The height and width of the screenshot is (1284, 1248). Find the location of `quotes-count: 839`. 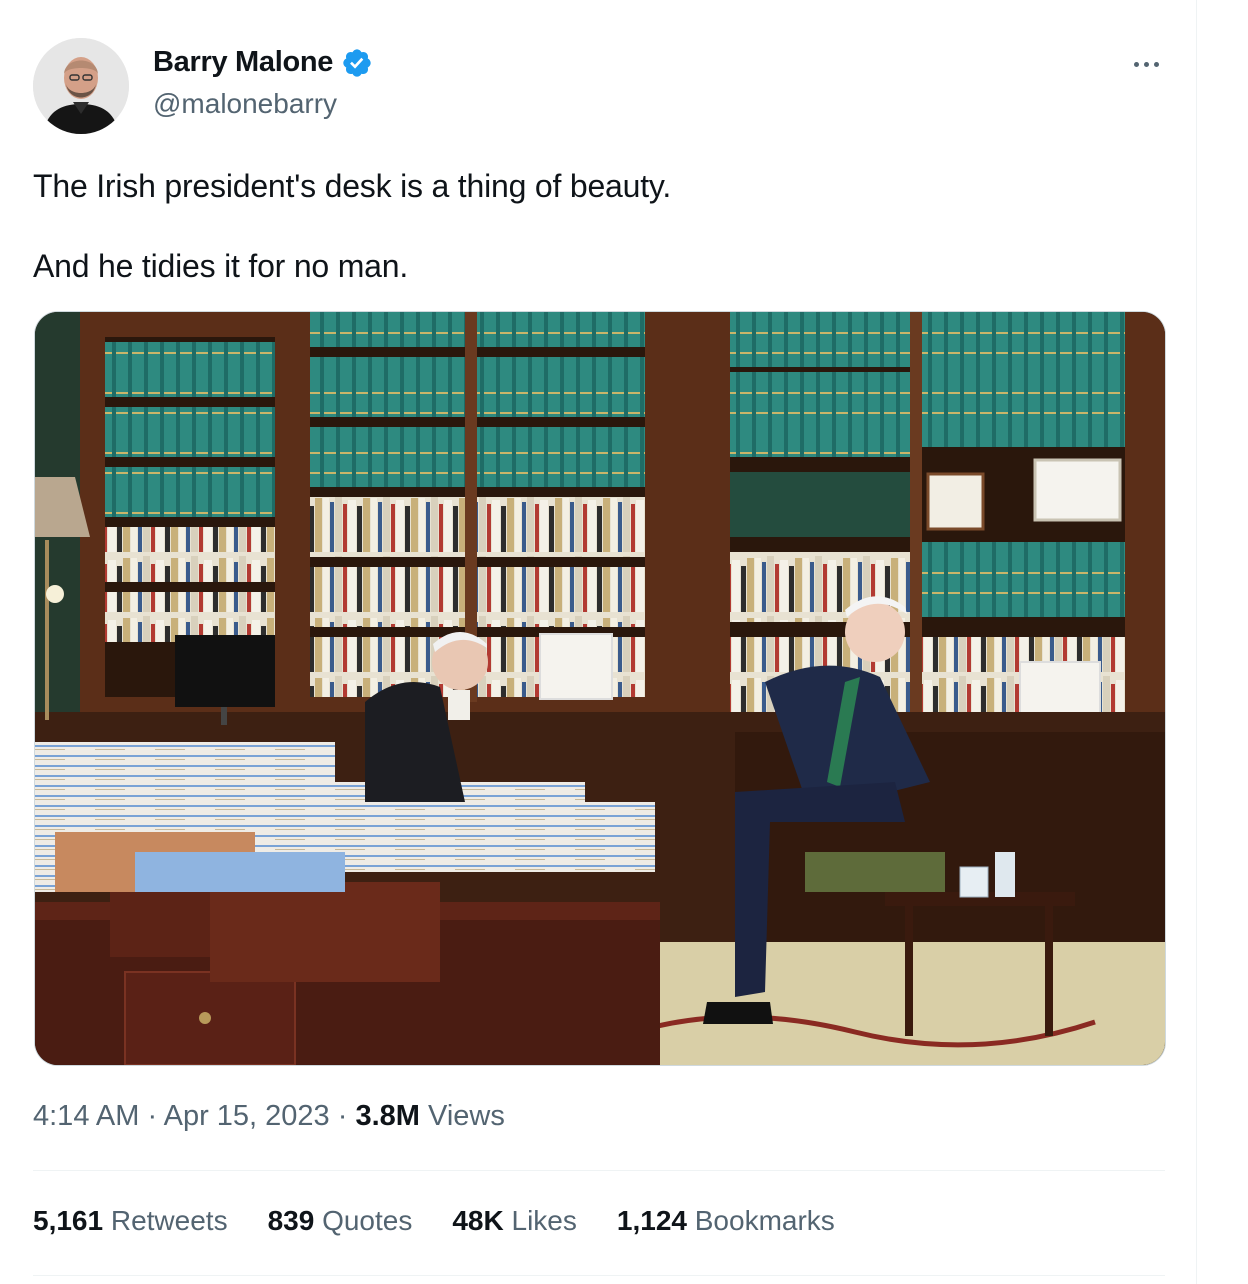

quotes-count: 839 is located at coordinates (291, 1220).